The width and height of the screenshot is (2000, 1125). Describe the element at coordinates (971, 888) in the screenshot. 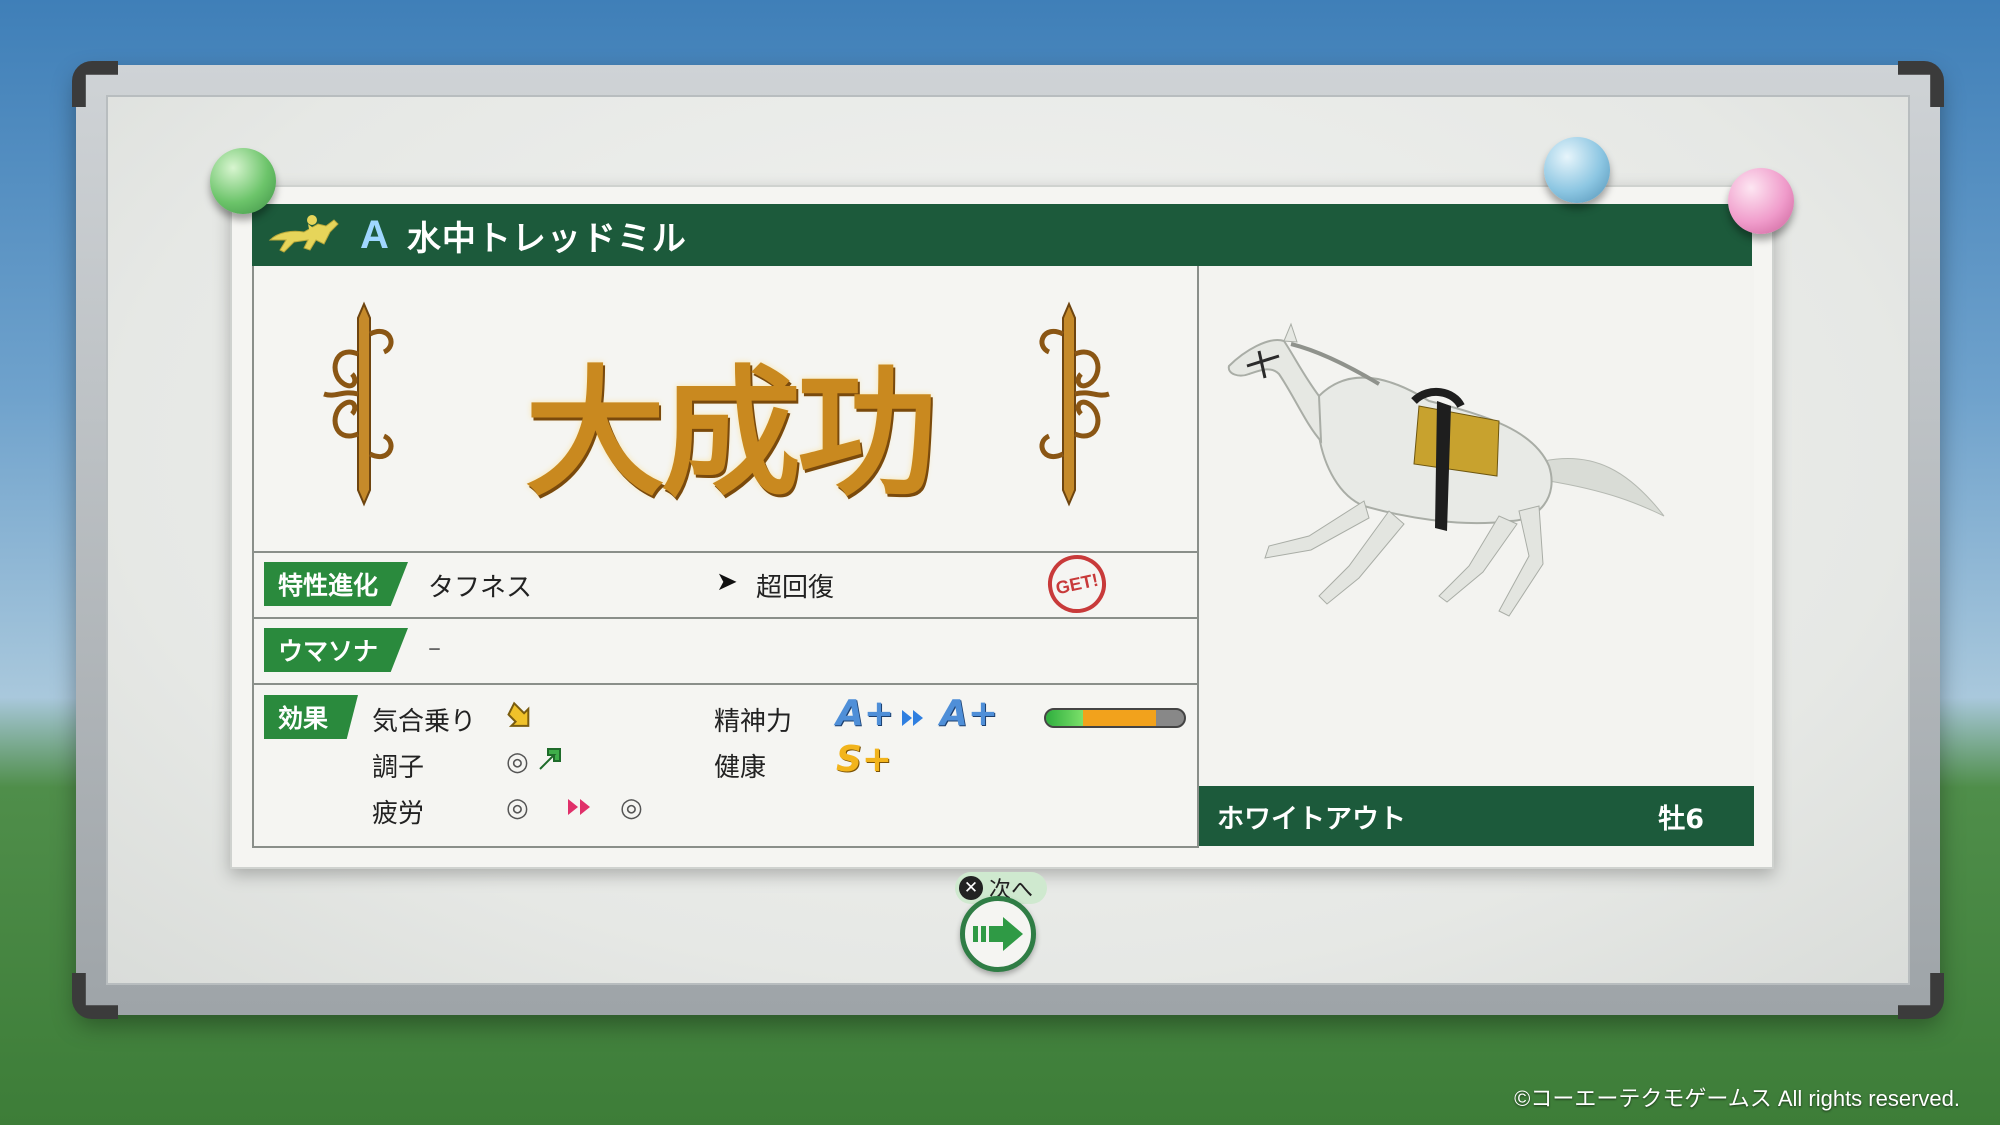

I see `cross-button-icon: ✕` at that location.